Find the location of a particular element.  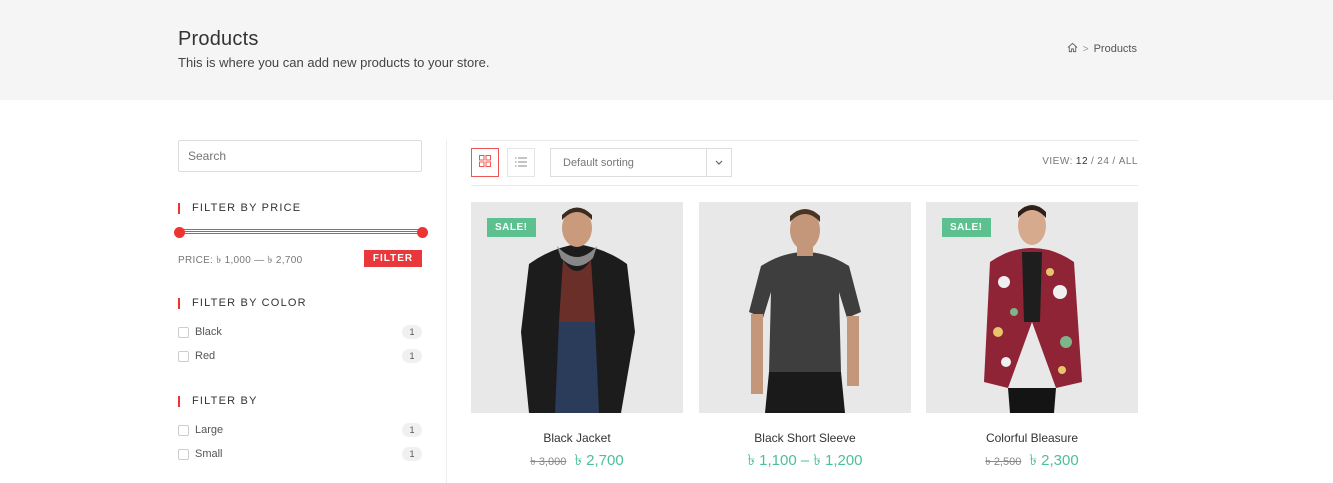

price-slider-range is located at coordinates (300, 231).